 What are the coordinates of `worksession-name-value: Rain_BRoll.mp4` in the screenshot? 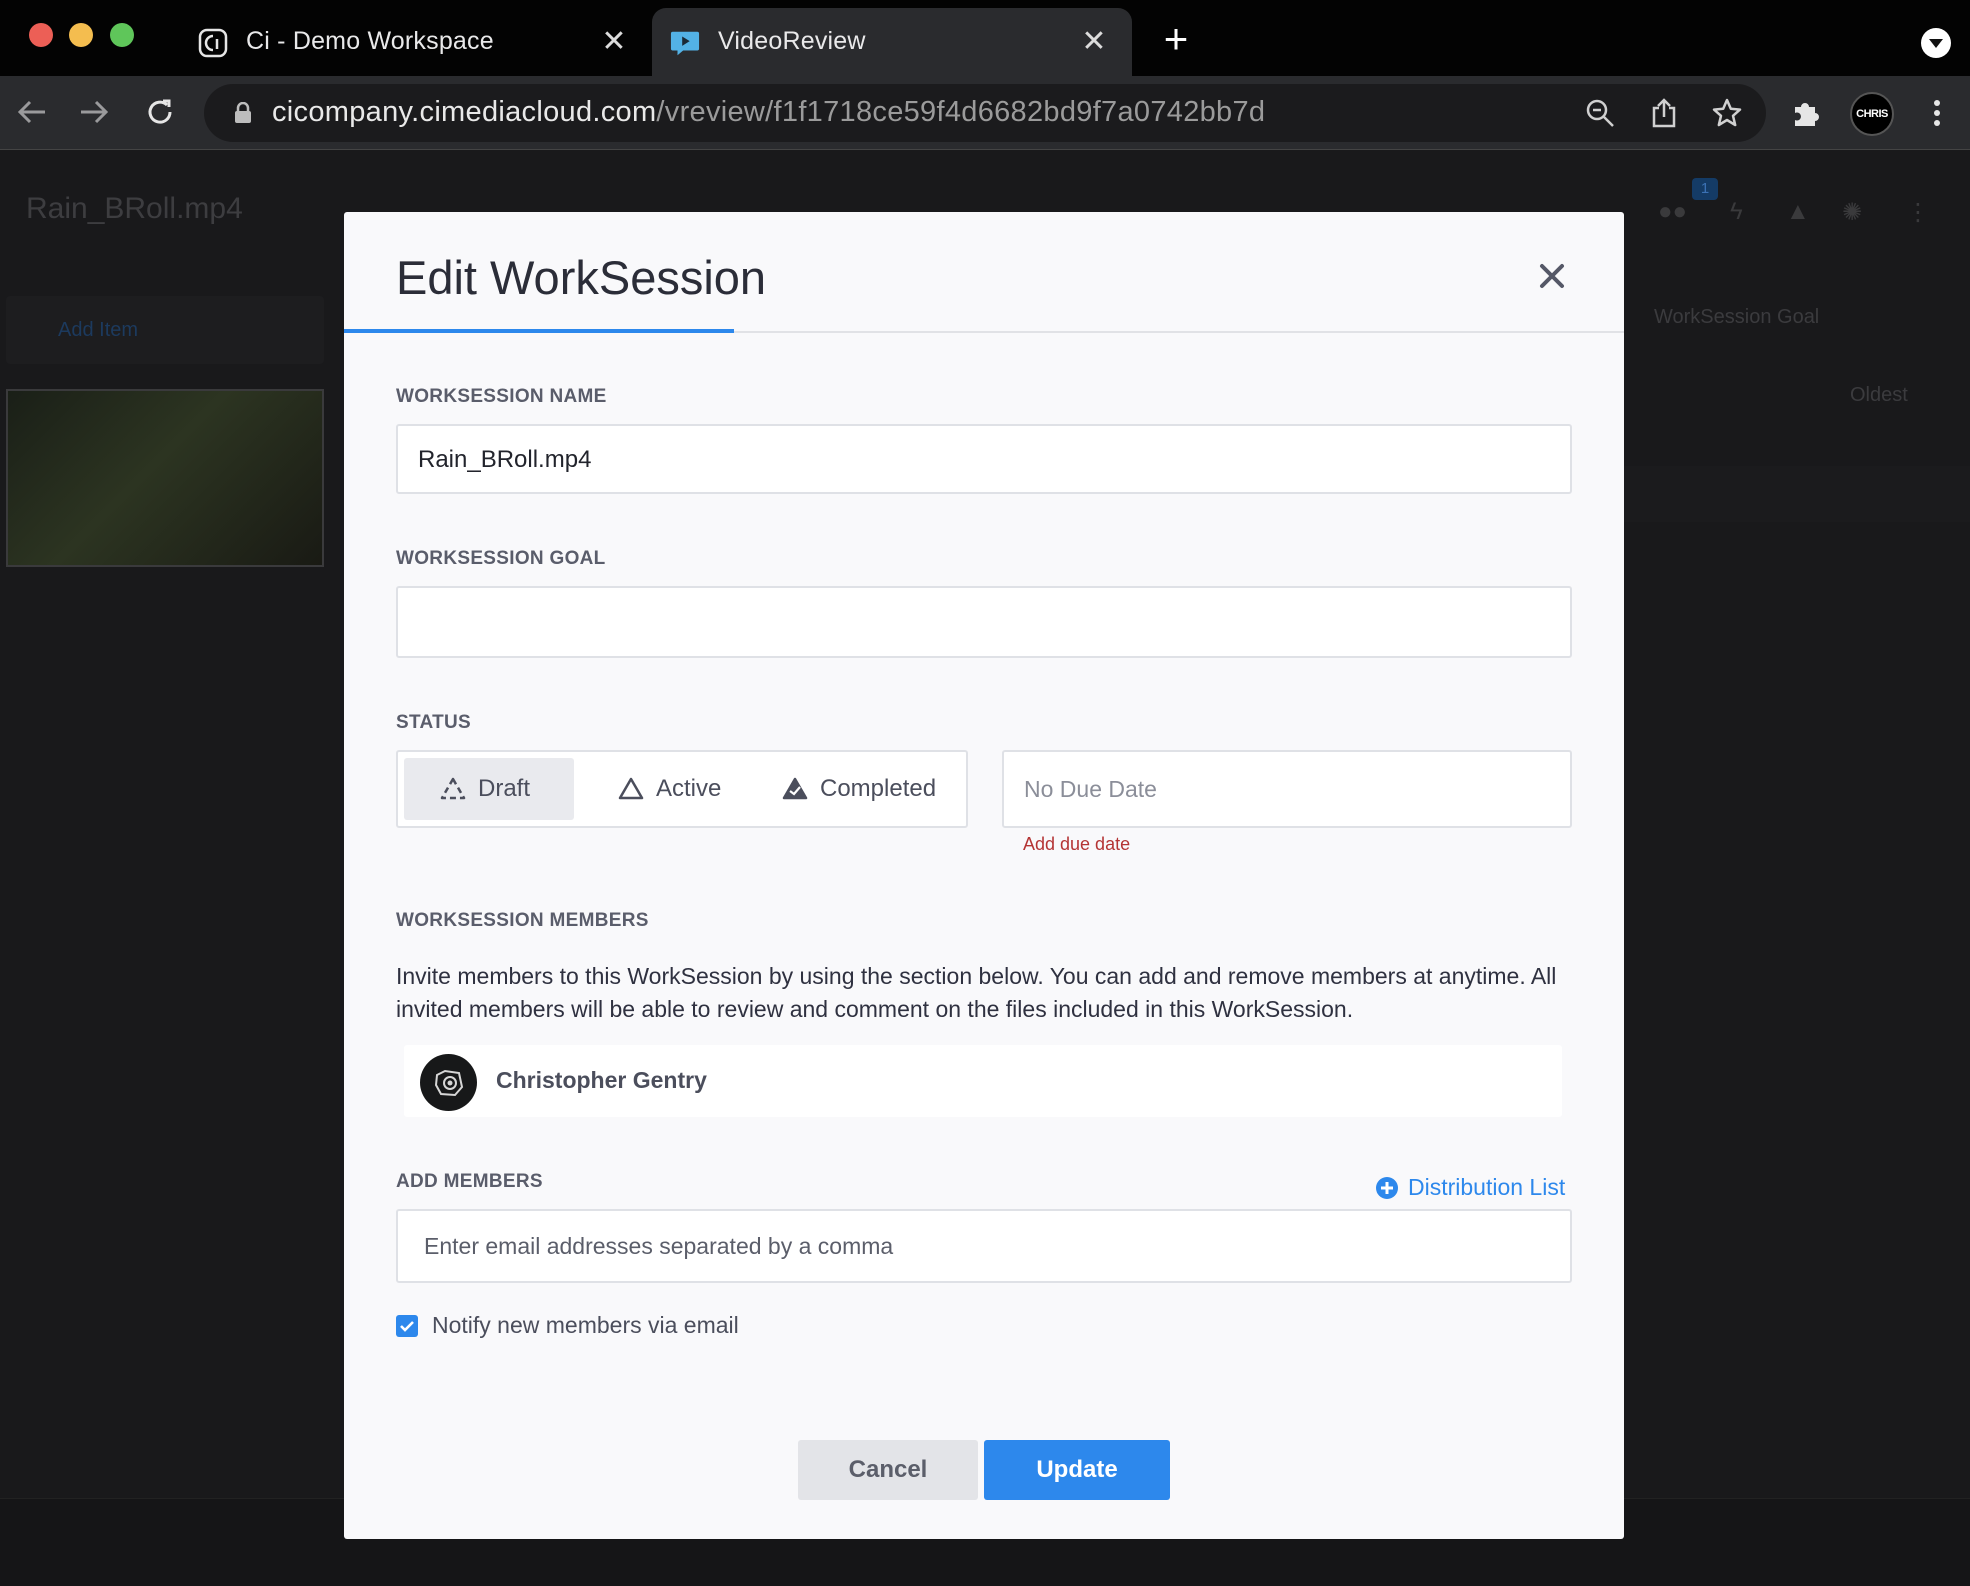 It's located at (505, 459).